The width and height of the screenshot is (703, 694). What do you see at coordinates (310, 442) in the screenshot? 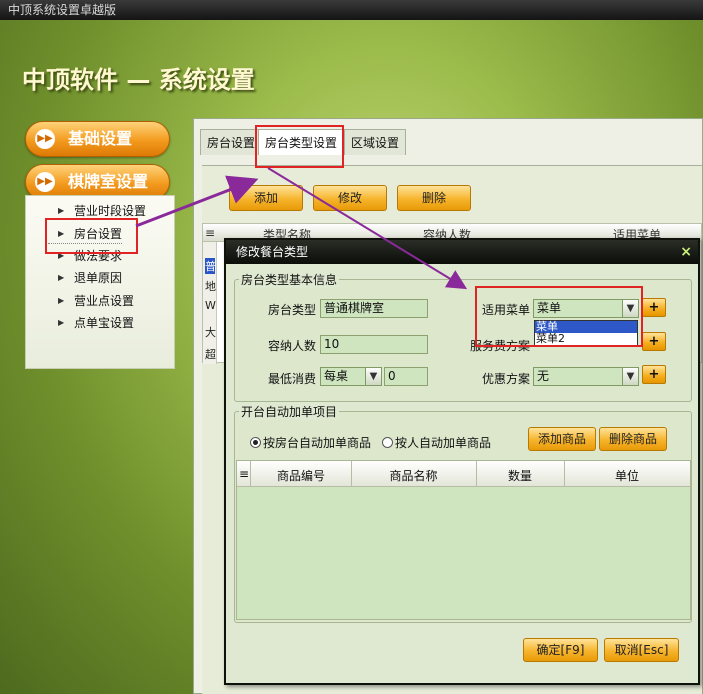
I see `radio-by-room: 按房台自动加单商品` at bounding box center [310, 442].